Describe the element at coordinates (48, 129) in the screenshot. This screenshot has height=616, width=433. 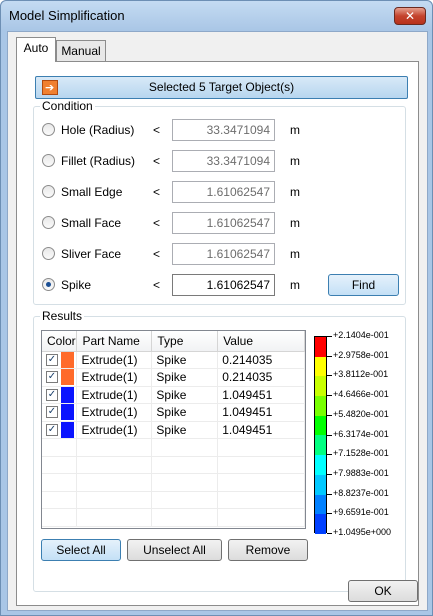
I see `hole-radio` at that location.